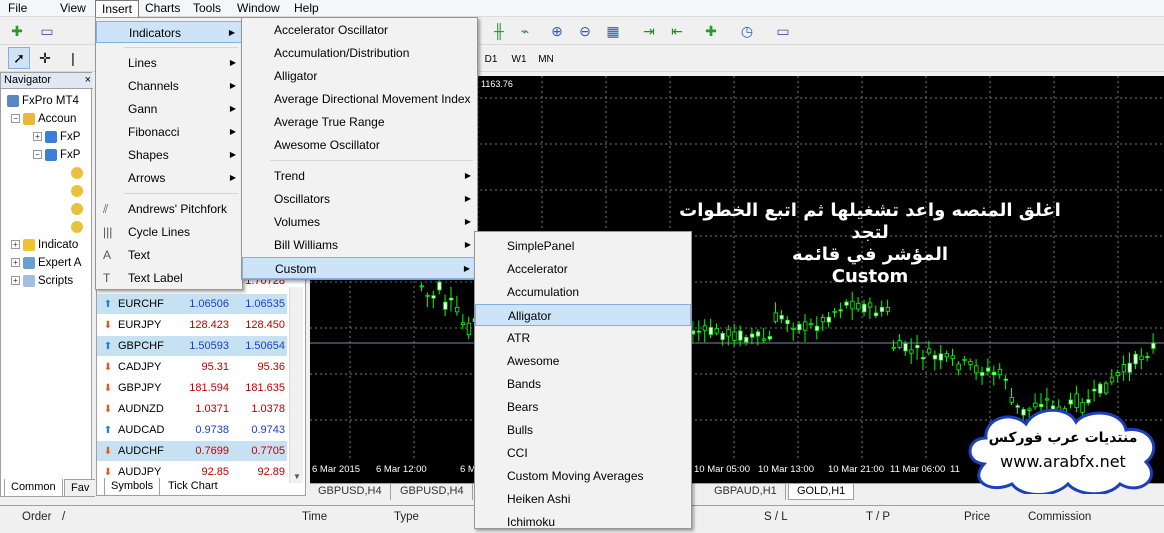 The width and height of the screenshot is (1164, 533). What do you see at coordinates (583, 476) in the screenshot?
I see `menu-item-custom-moving-averages: Custom Moving Averages` at bounding box center [583, 476].